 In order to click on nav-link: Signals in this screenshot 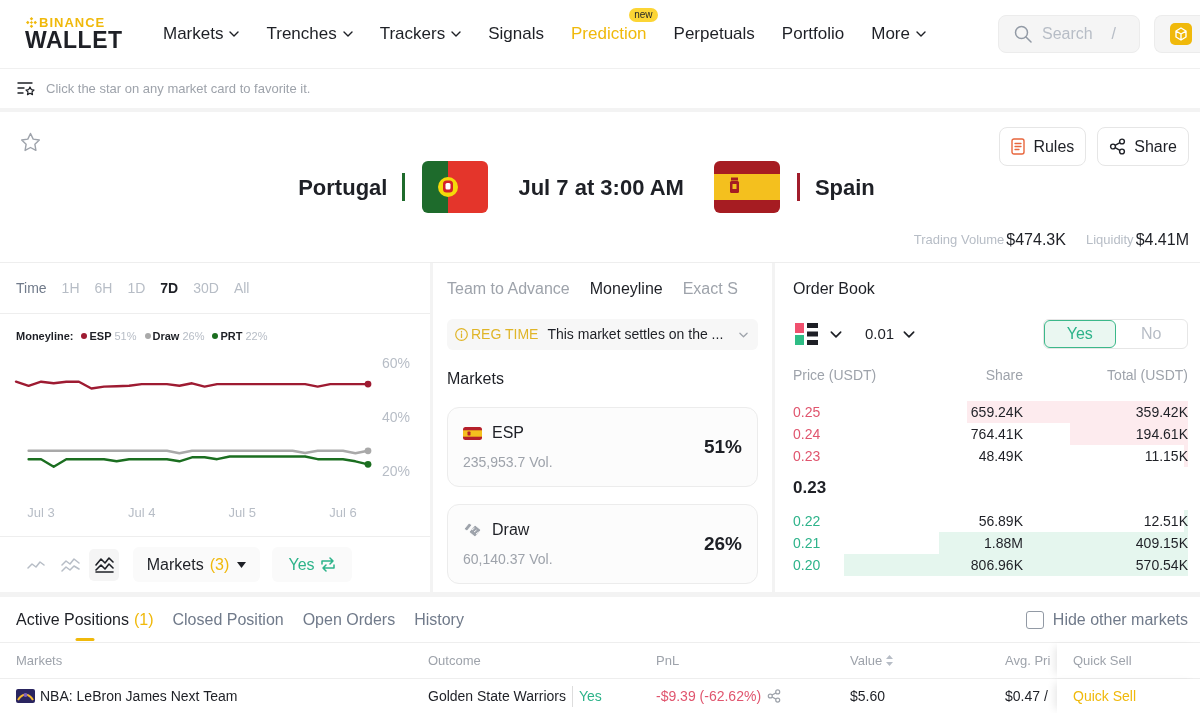, I will do `click(516, 34)`.